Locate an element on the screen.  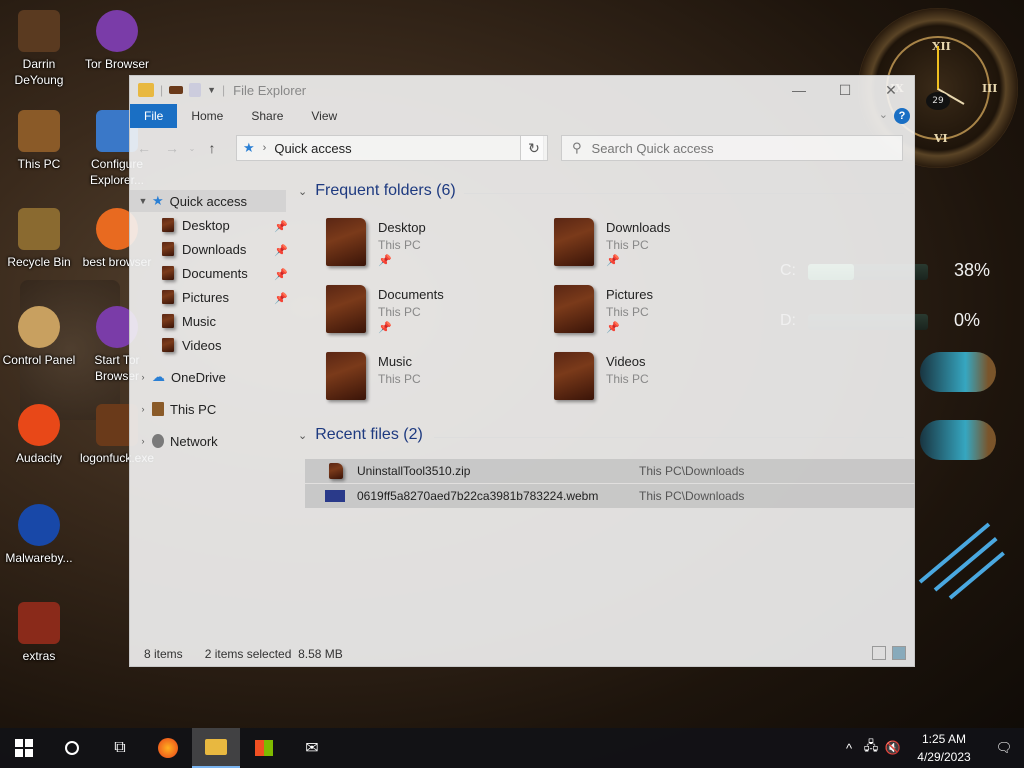
folder-tile-downloads: Downloads This PC 📌 is located at coordinates (664, 248).